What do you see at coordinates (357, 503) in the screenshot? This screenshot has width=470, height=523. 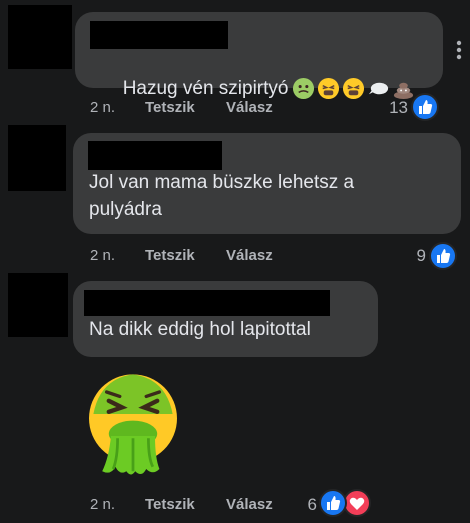 I see `love-reaction-icon` at bounding box center [357, 503].